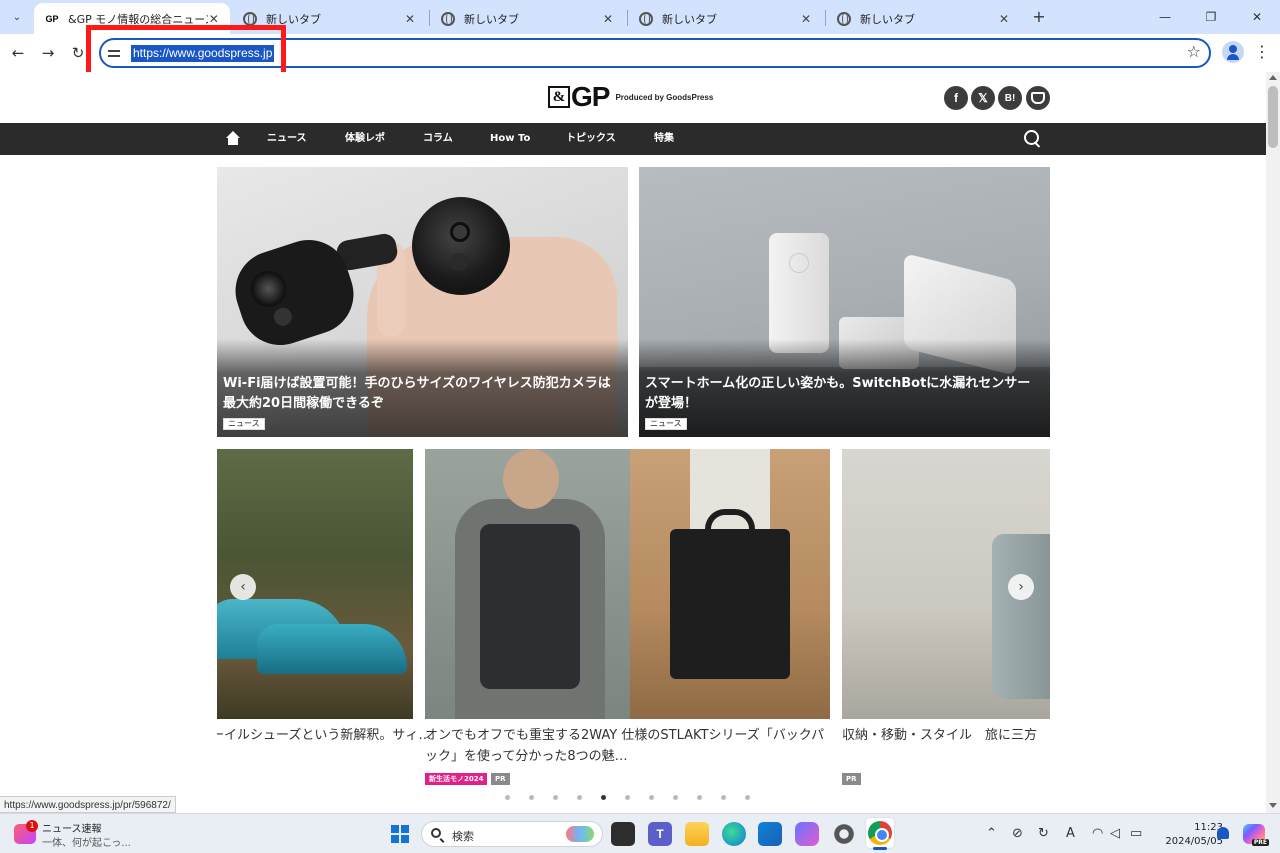 This screenshot has height=853, width=1280. Describe the element at coordinates (590, 96) in the screenshot. I see `logo-gp: GP` at that location.